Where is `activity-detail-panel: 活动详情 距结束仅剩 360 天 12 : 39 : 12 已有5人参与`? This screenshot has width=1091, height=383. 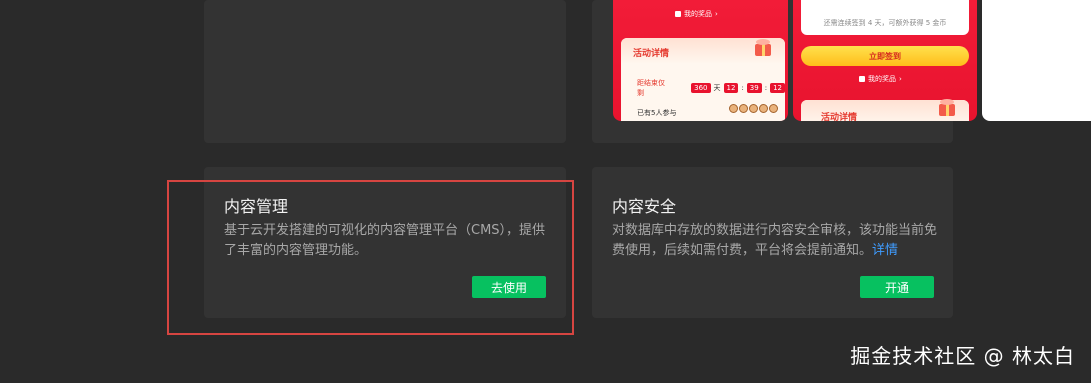 activity-detail-panel: 活动详情 距结束仅剩 360 天 12 : 39 : 12 已有5人参与 is located at coordinates (703, 79).